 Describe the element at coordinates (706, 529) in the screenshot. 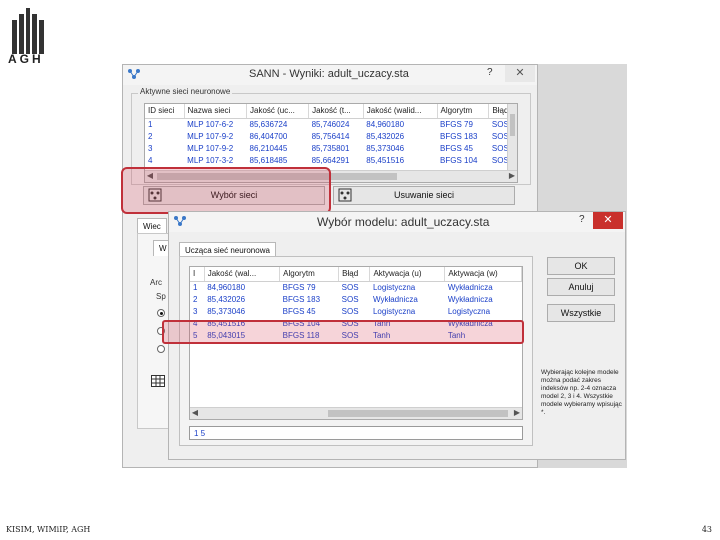

I see `page-number: 43` at that location.